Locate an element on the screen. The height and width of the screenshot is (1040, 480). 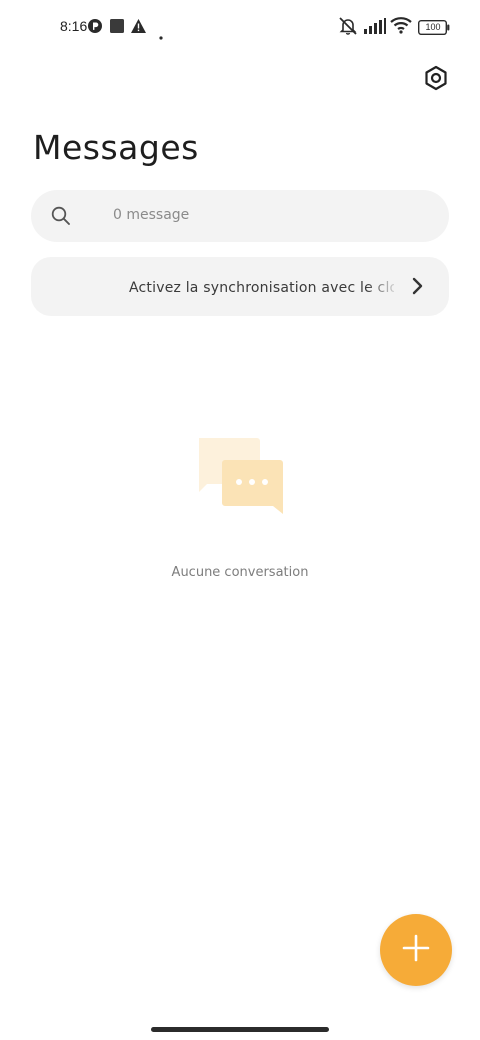
battery-level: 100 is located at coordinates (433, 27).